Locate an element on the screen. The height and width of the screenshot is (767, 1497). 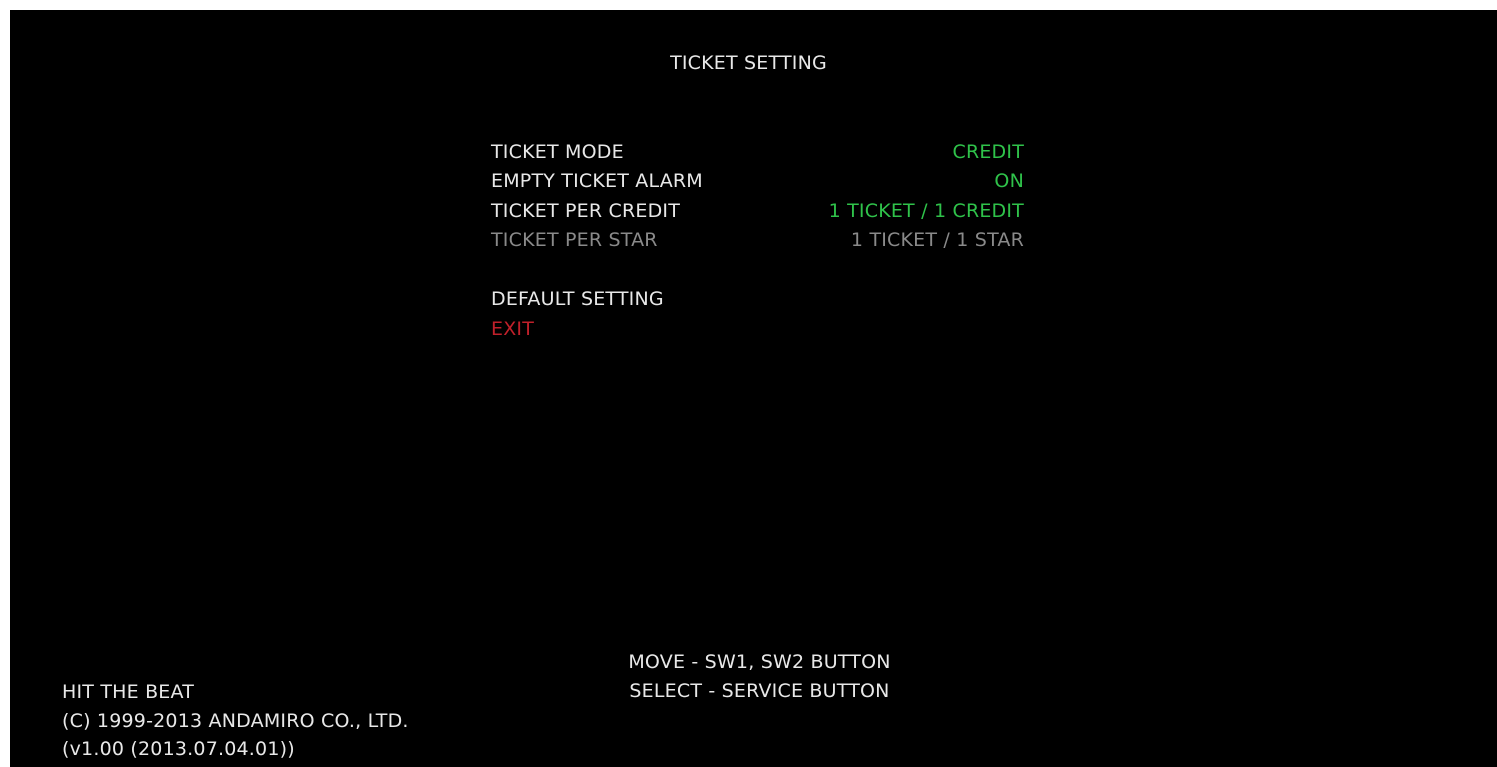
game-name: HIT THE BEAT is located at coordinates (128, 692).